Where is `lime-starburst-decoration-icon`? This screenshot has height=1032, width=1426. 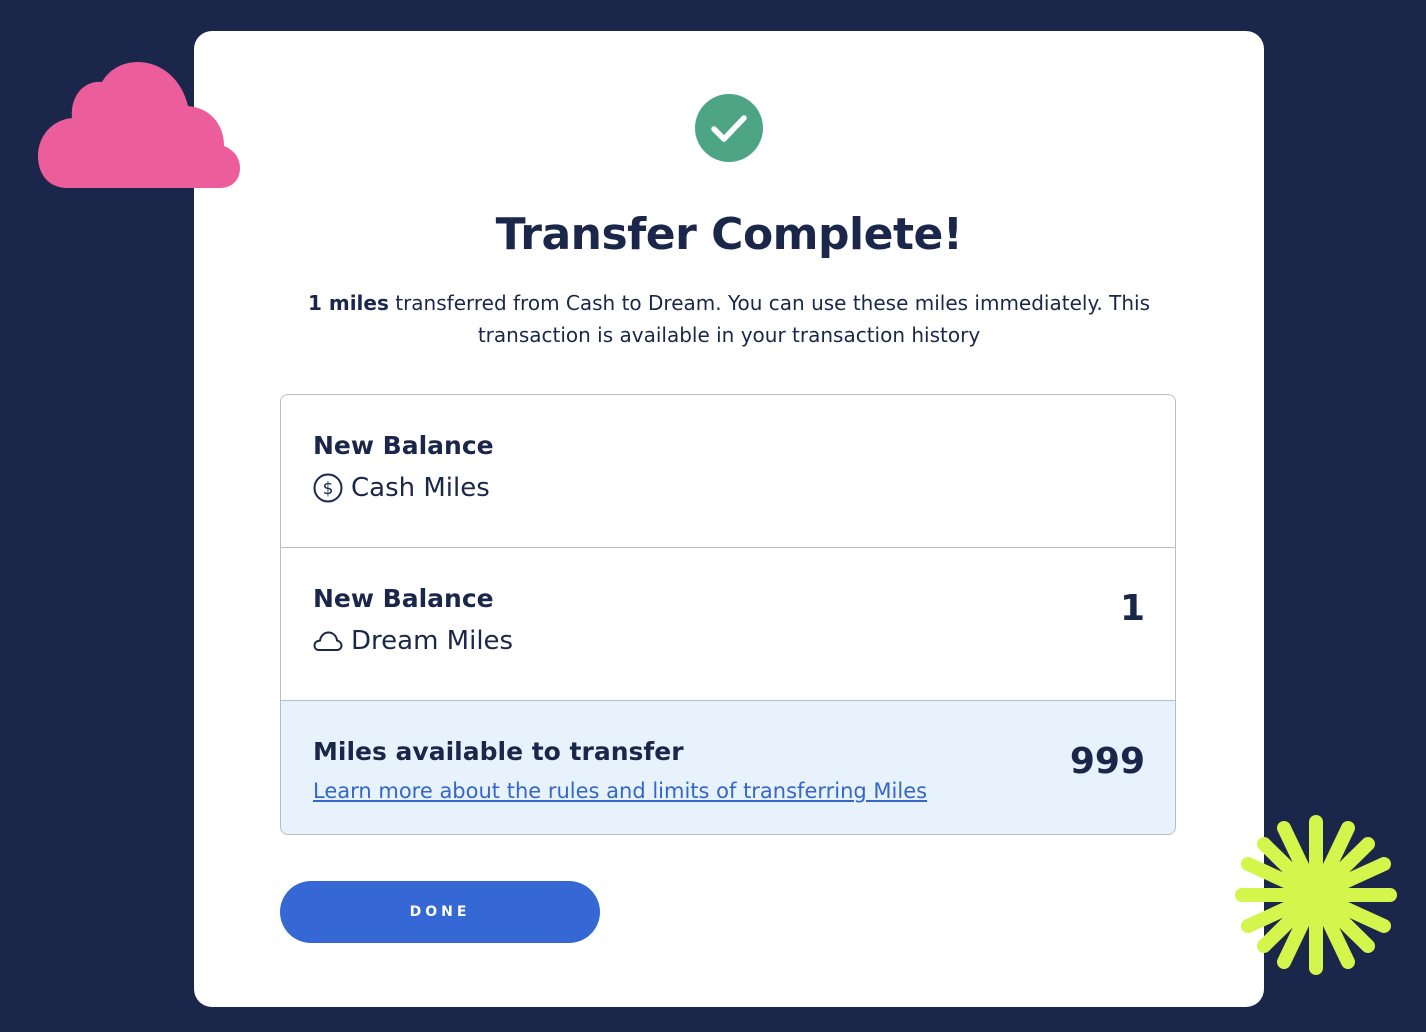 lime-starburst-decoration-icon is located at coordinates (1316, 895).